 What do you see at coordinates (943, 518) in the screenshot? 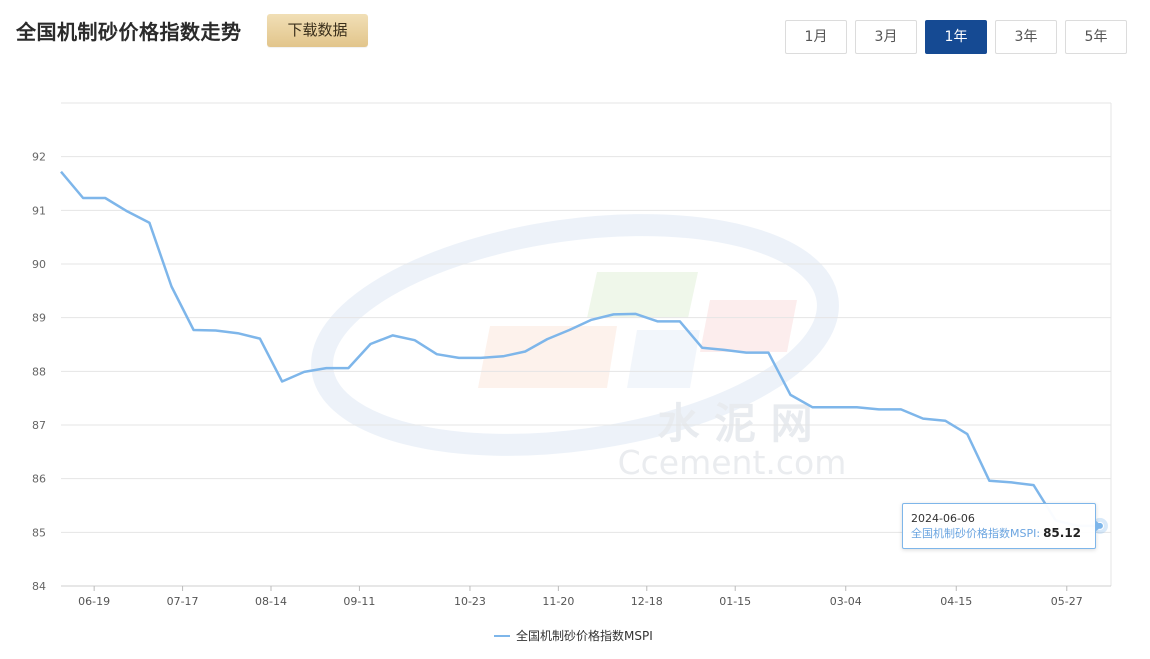
I see `tooltip-date: 2024-06-06` at bounding box center [943, 518].